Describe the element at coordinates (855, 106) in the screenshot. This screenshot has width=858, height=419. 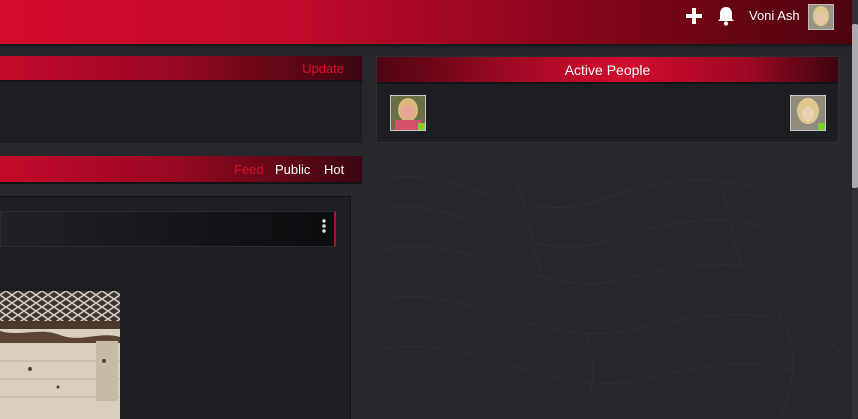
I see `scrollbar-thumb` at that location.